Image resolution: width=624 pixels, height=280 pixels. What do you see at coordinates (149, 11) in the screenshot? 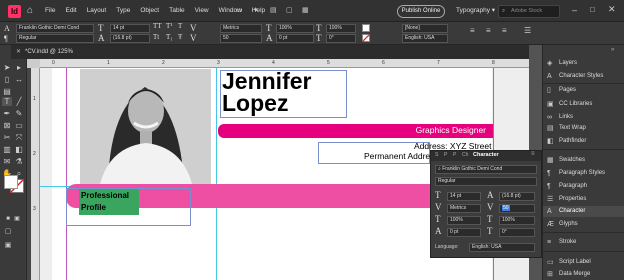
I see `menu-object: Object` at bounding box center [149, 11].